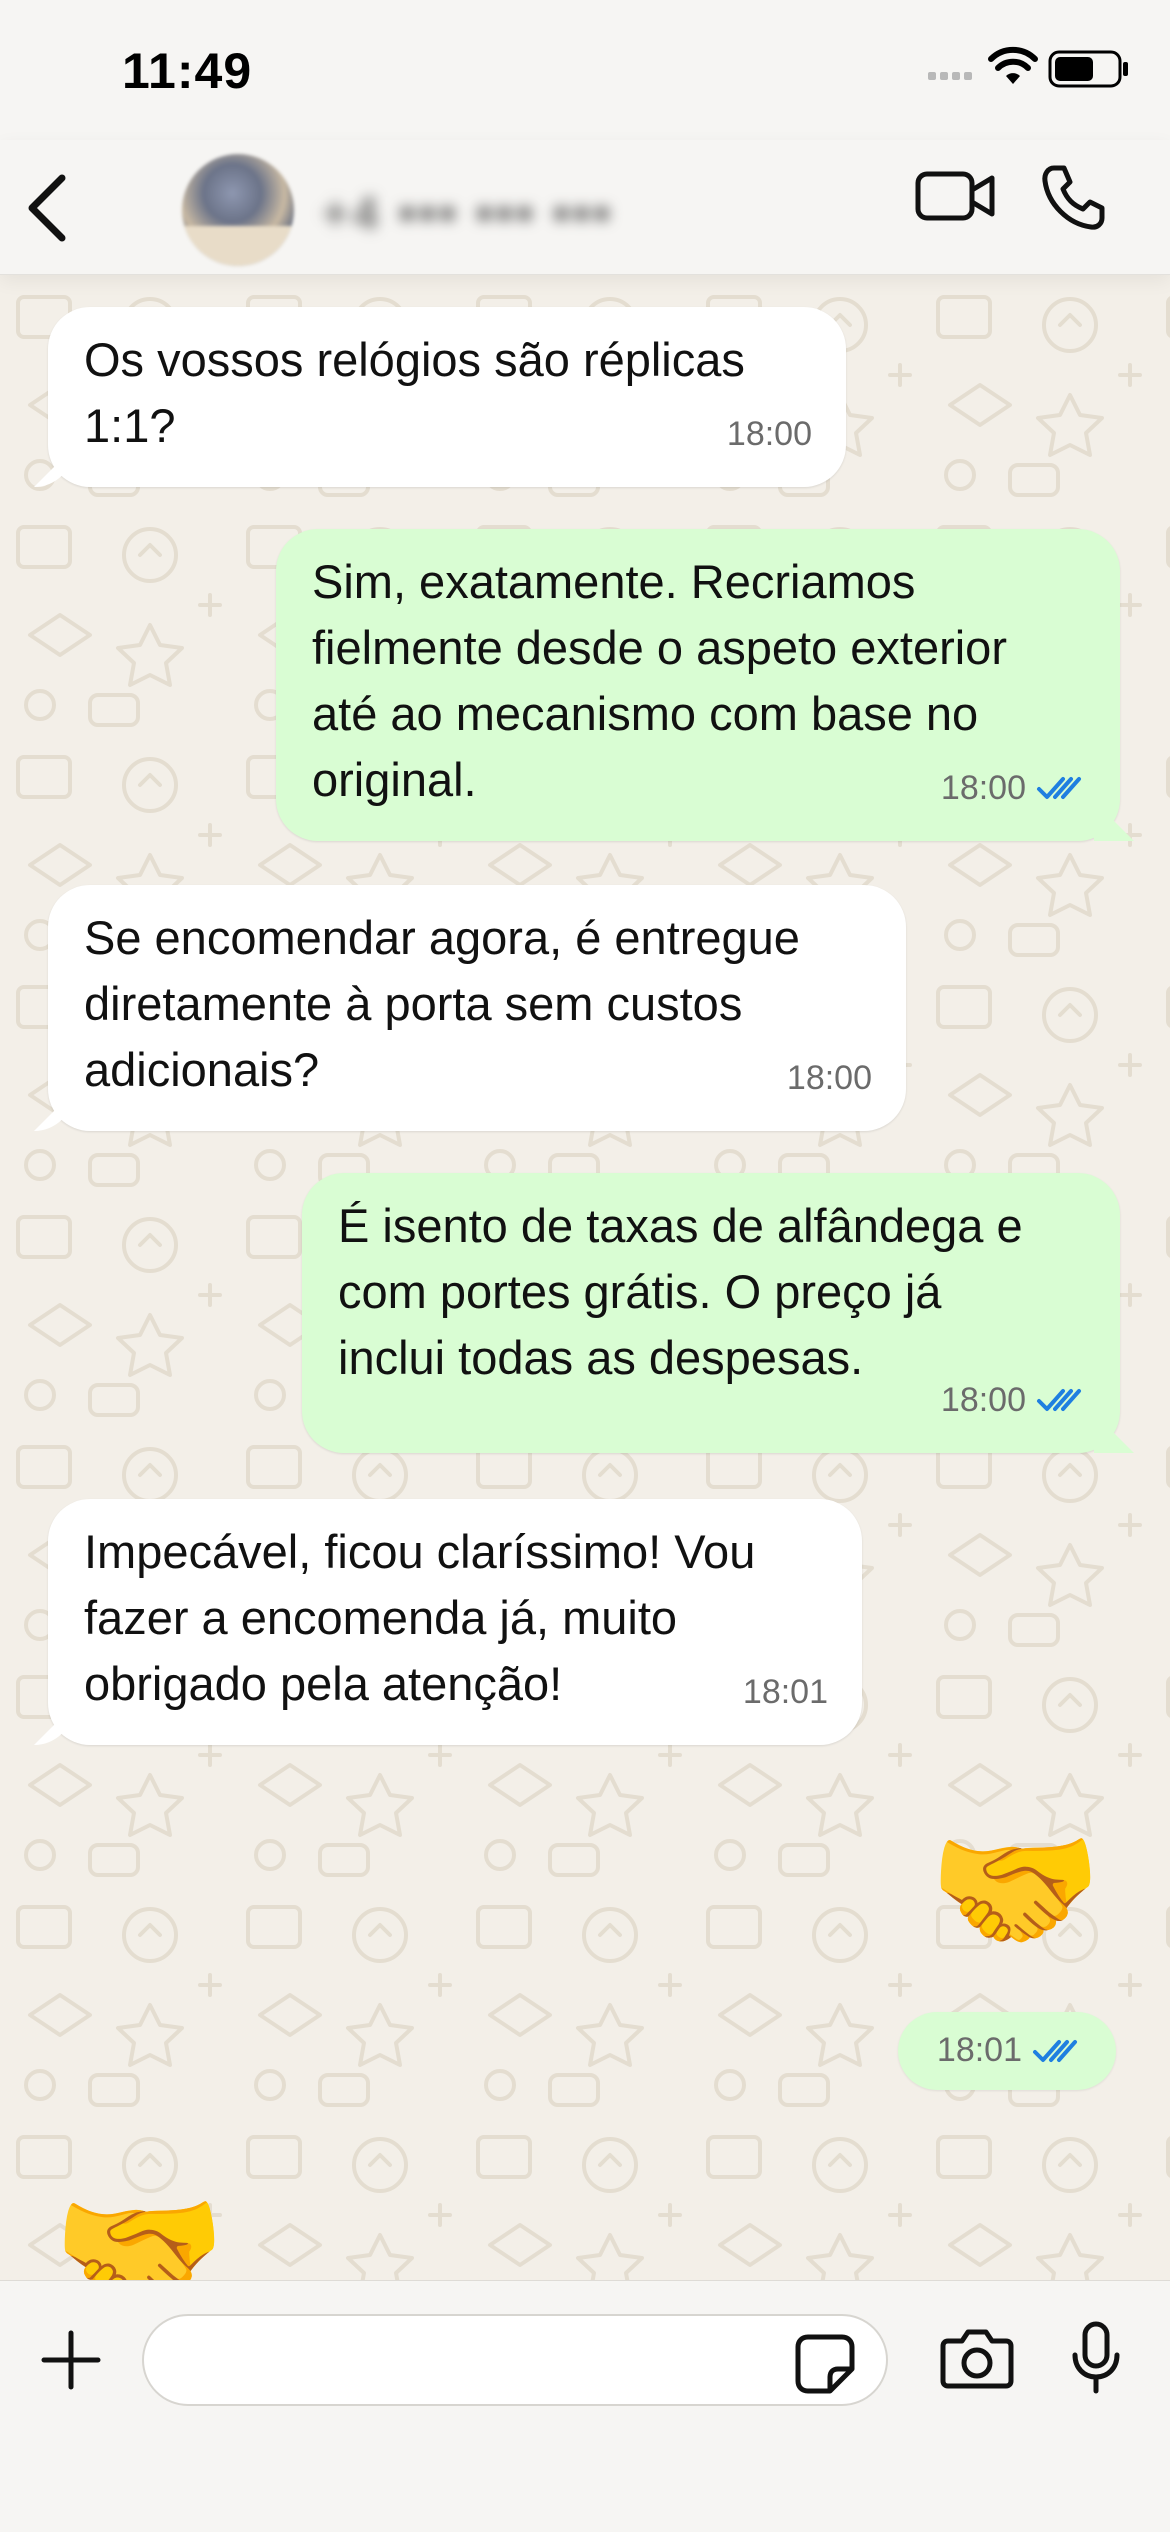 The height and width of the screenshot is (2532, 1170). I want to click on emoji-time-pill: 18:01, so click(1007, 2051).